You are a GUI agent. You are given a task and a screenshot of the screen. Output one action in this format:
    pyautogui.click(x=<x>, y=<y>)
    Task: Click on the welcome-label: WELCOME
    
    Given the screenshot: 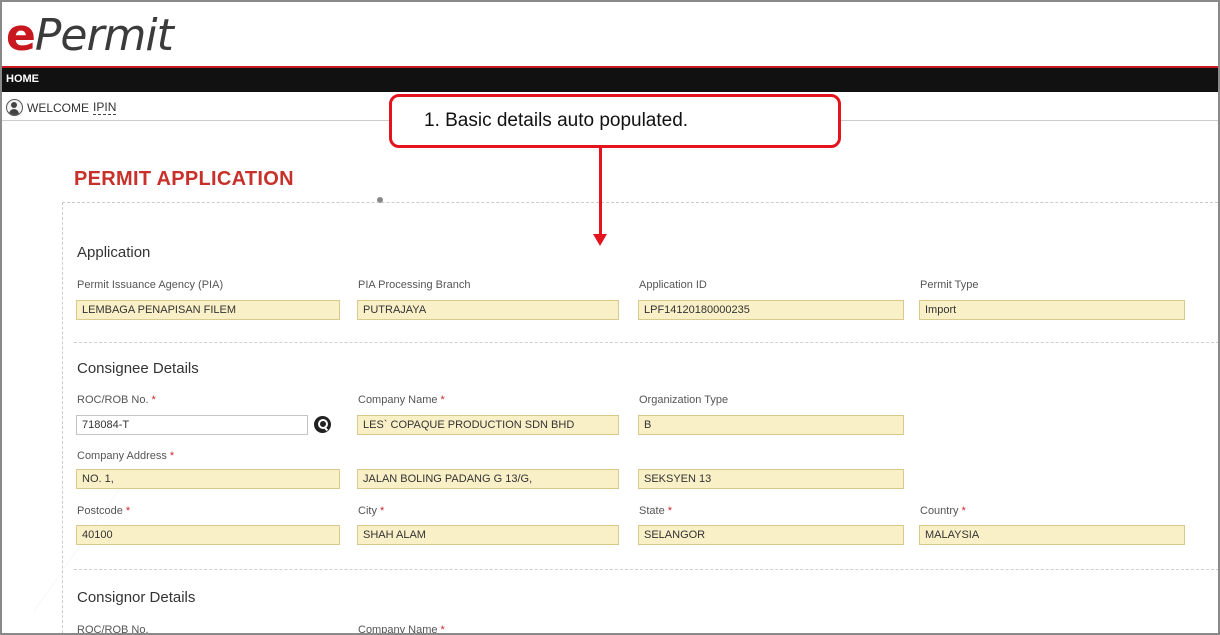 What is the action you would take?
    pyautogui.click(x=58, y=107)
    